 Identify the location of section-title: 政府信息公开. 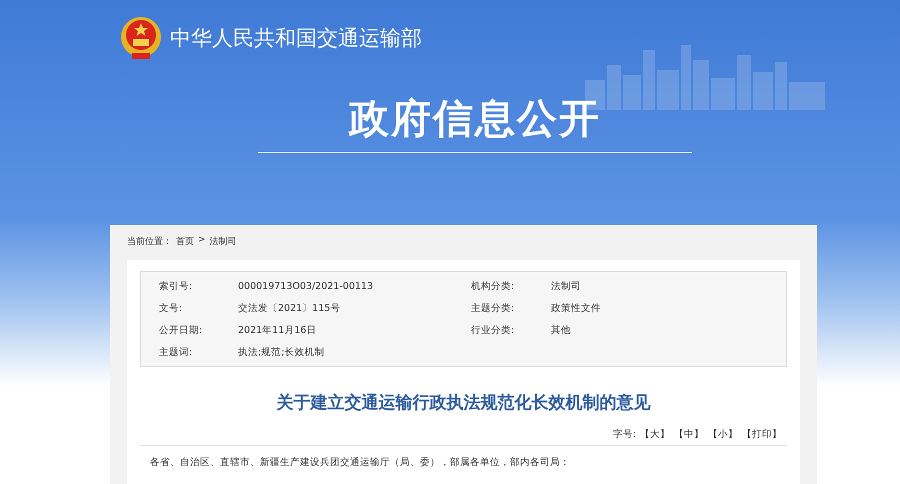
(475, 122).